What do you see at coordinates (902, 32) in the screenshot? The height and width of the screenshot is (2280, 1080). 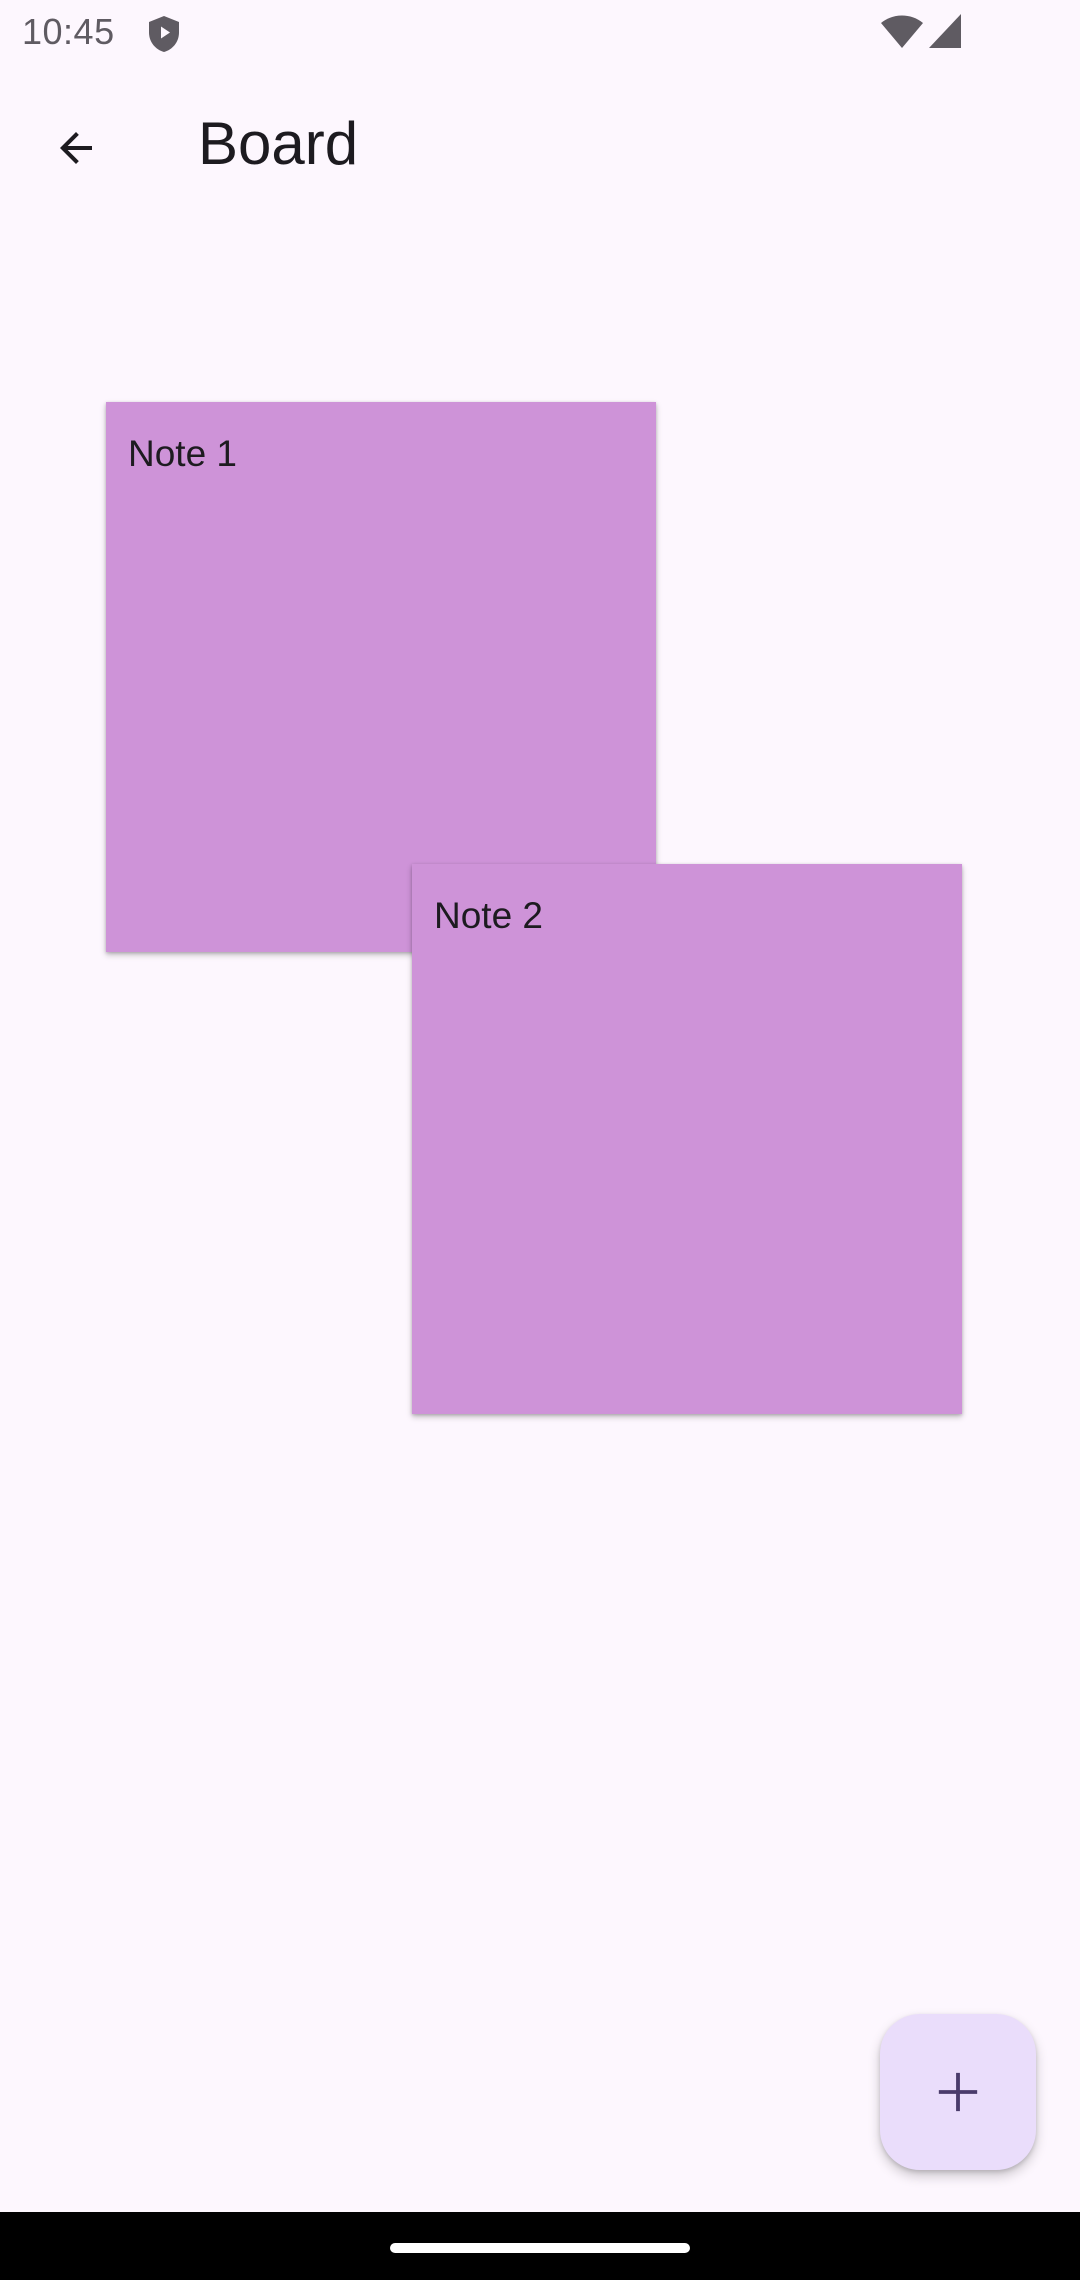 I see `wifi-icon` at bounding box center [902, 32].